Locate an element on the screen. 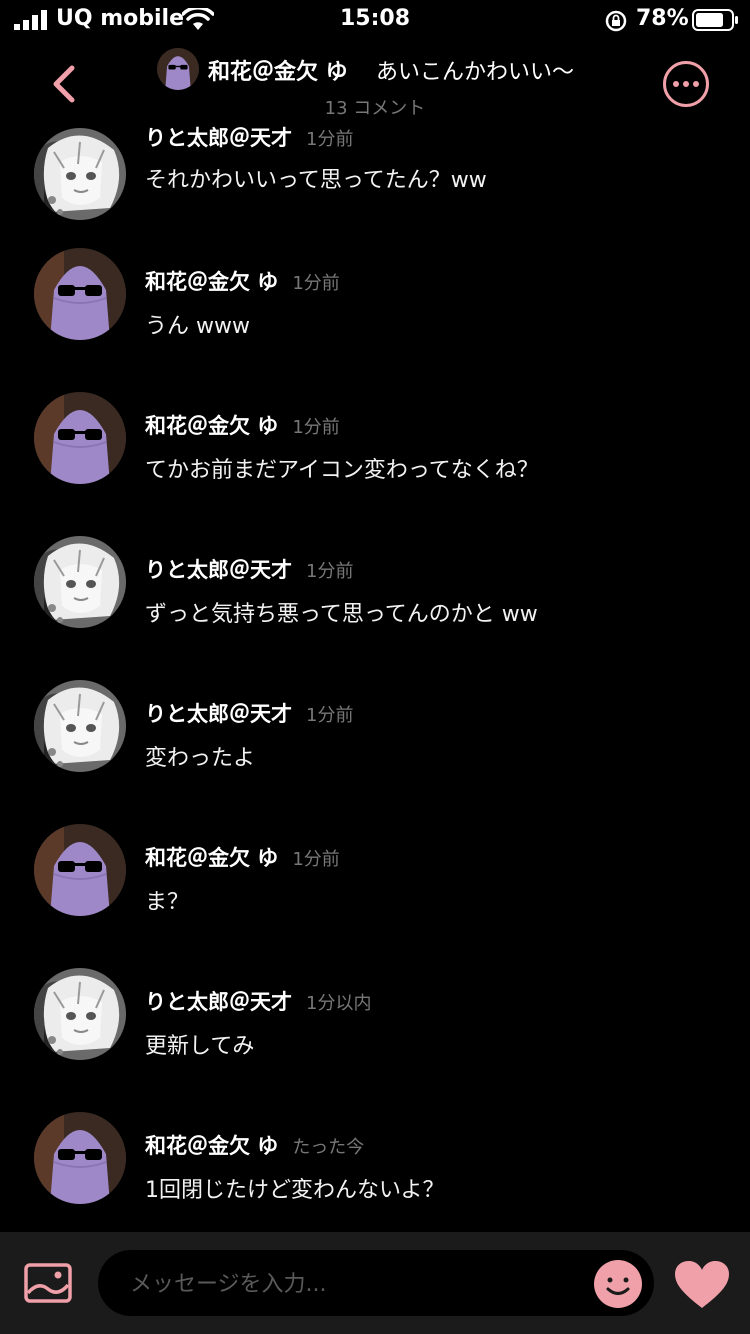 This screenshot has height=1334, width=750. battery-icon is located at coordinates (715, 20).